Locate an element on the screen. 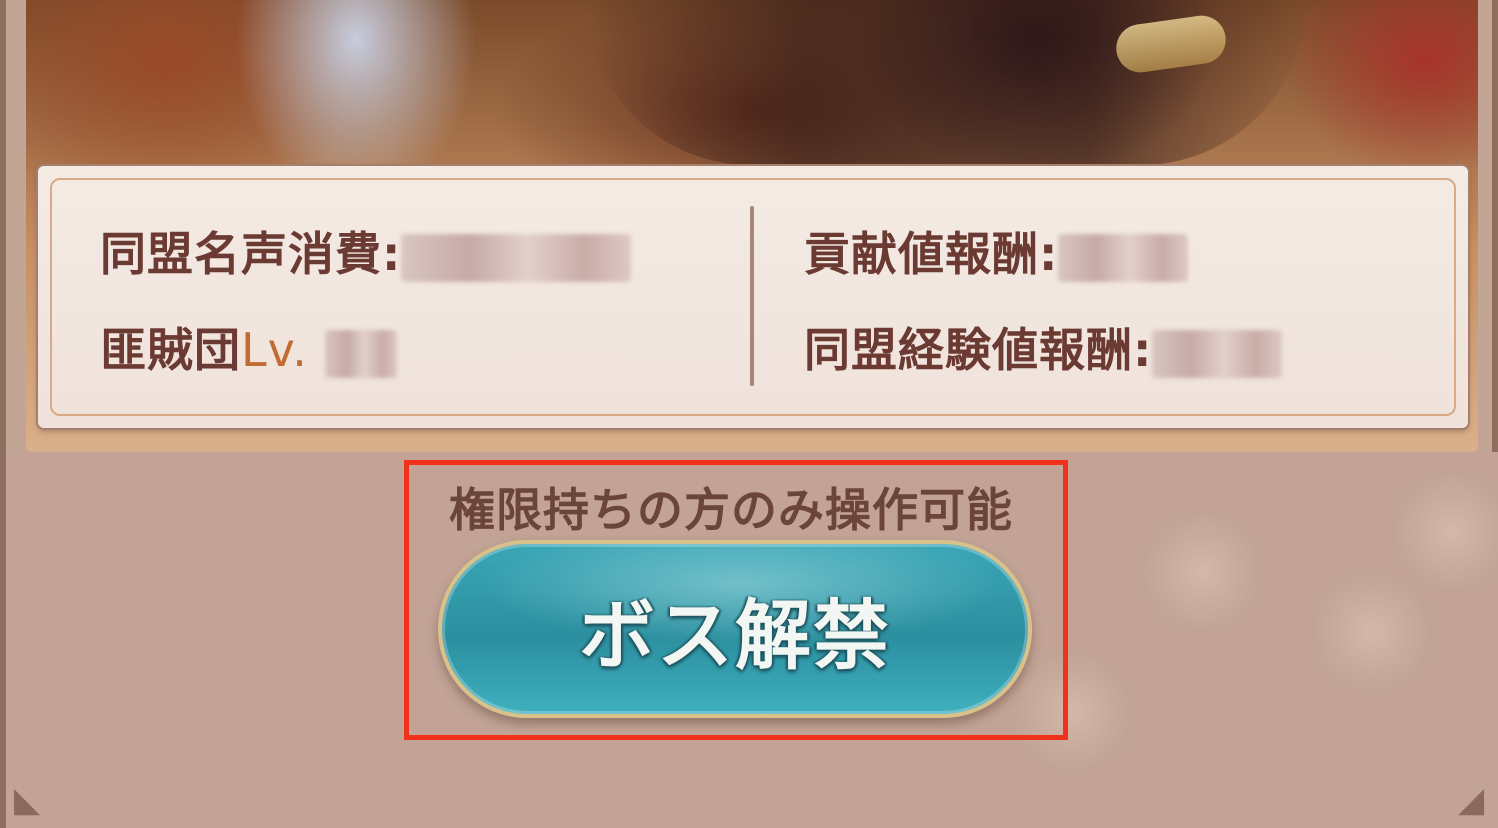 Image resolution: width=1498 pixels, height=828 pixels. alliance-fame-cost-label: 同盟名声消費: is located at coordinates (251, 254).